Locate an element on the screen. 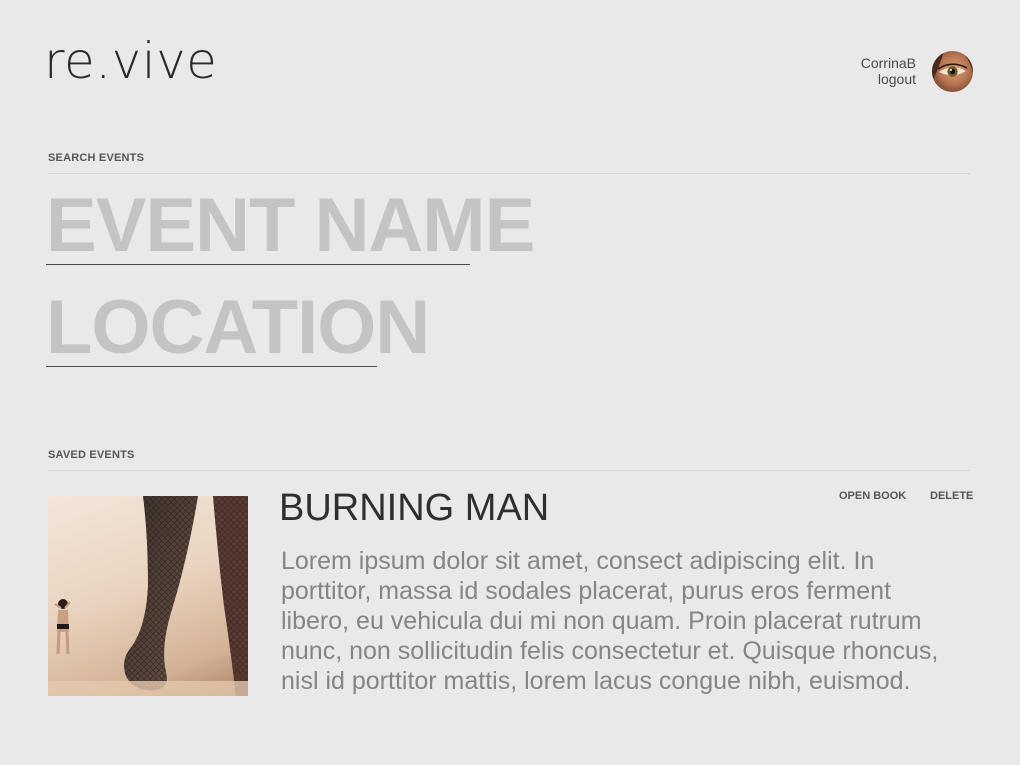 This screenshot has width=1020, height=765. delete-button: DELETE is located at coordinates (951, 496).